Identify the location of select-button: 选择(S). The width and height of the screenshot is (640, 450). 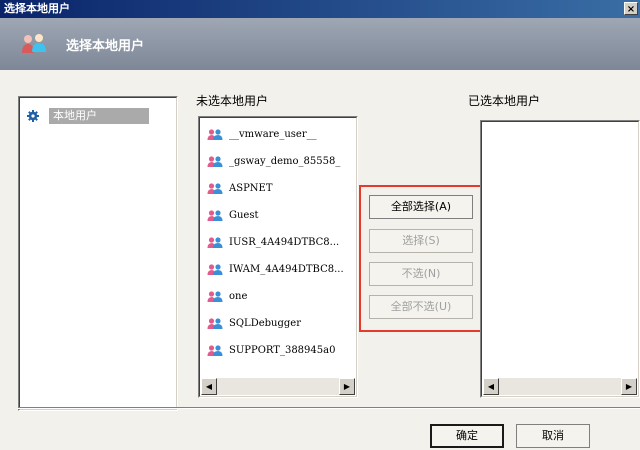
(421, 241).